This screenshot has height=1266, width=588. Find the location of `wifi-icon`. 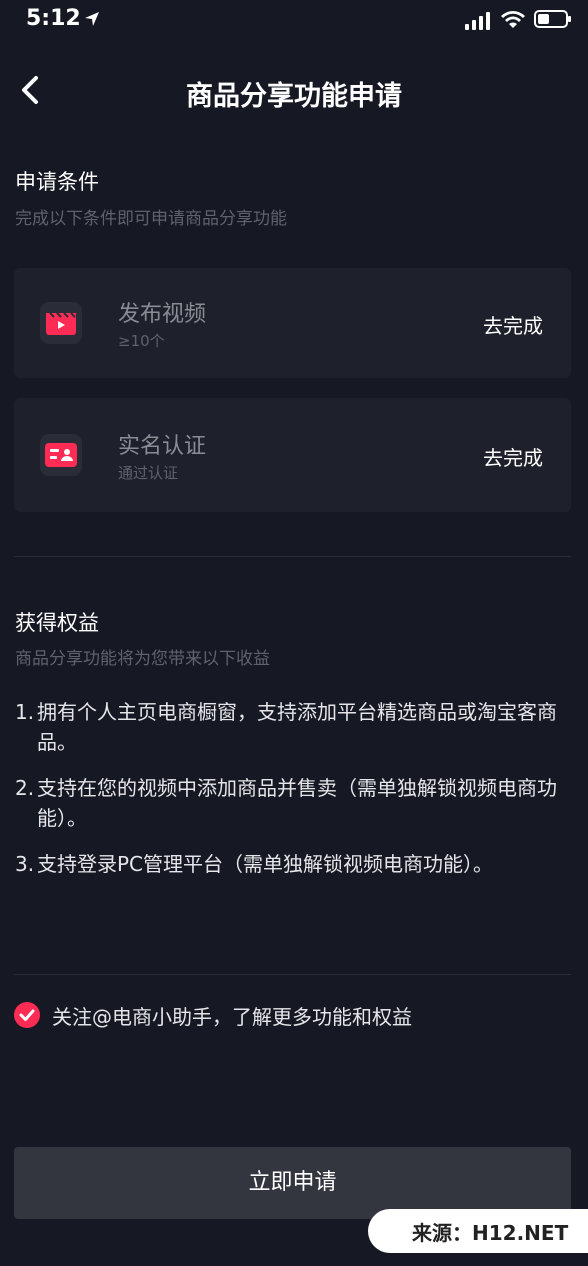

wifi-icon is located at coordinates (513, 19).